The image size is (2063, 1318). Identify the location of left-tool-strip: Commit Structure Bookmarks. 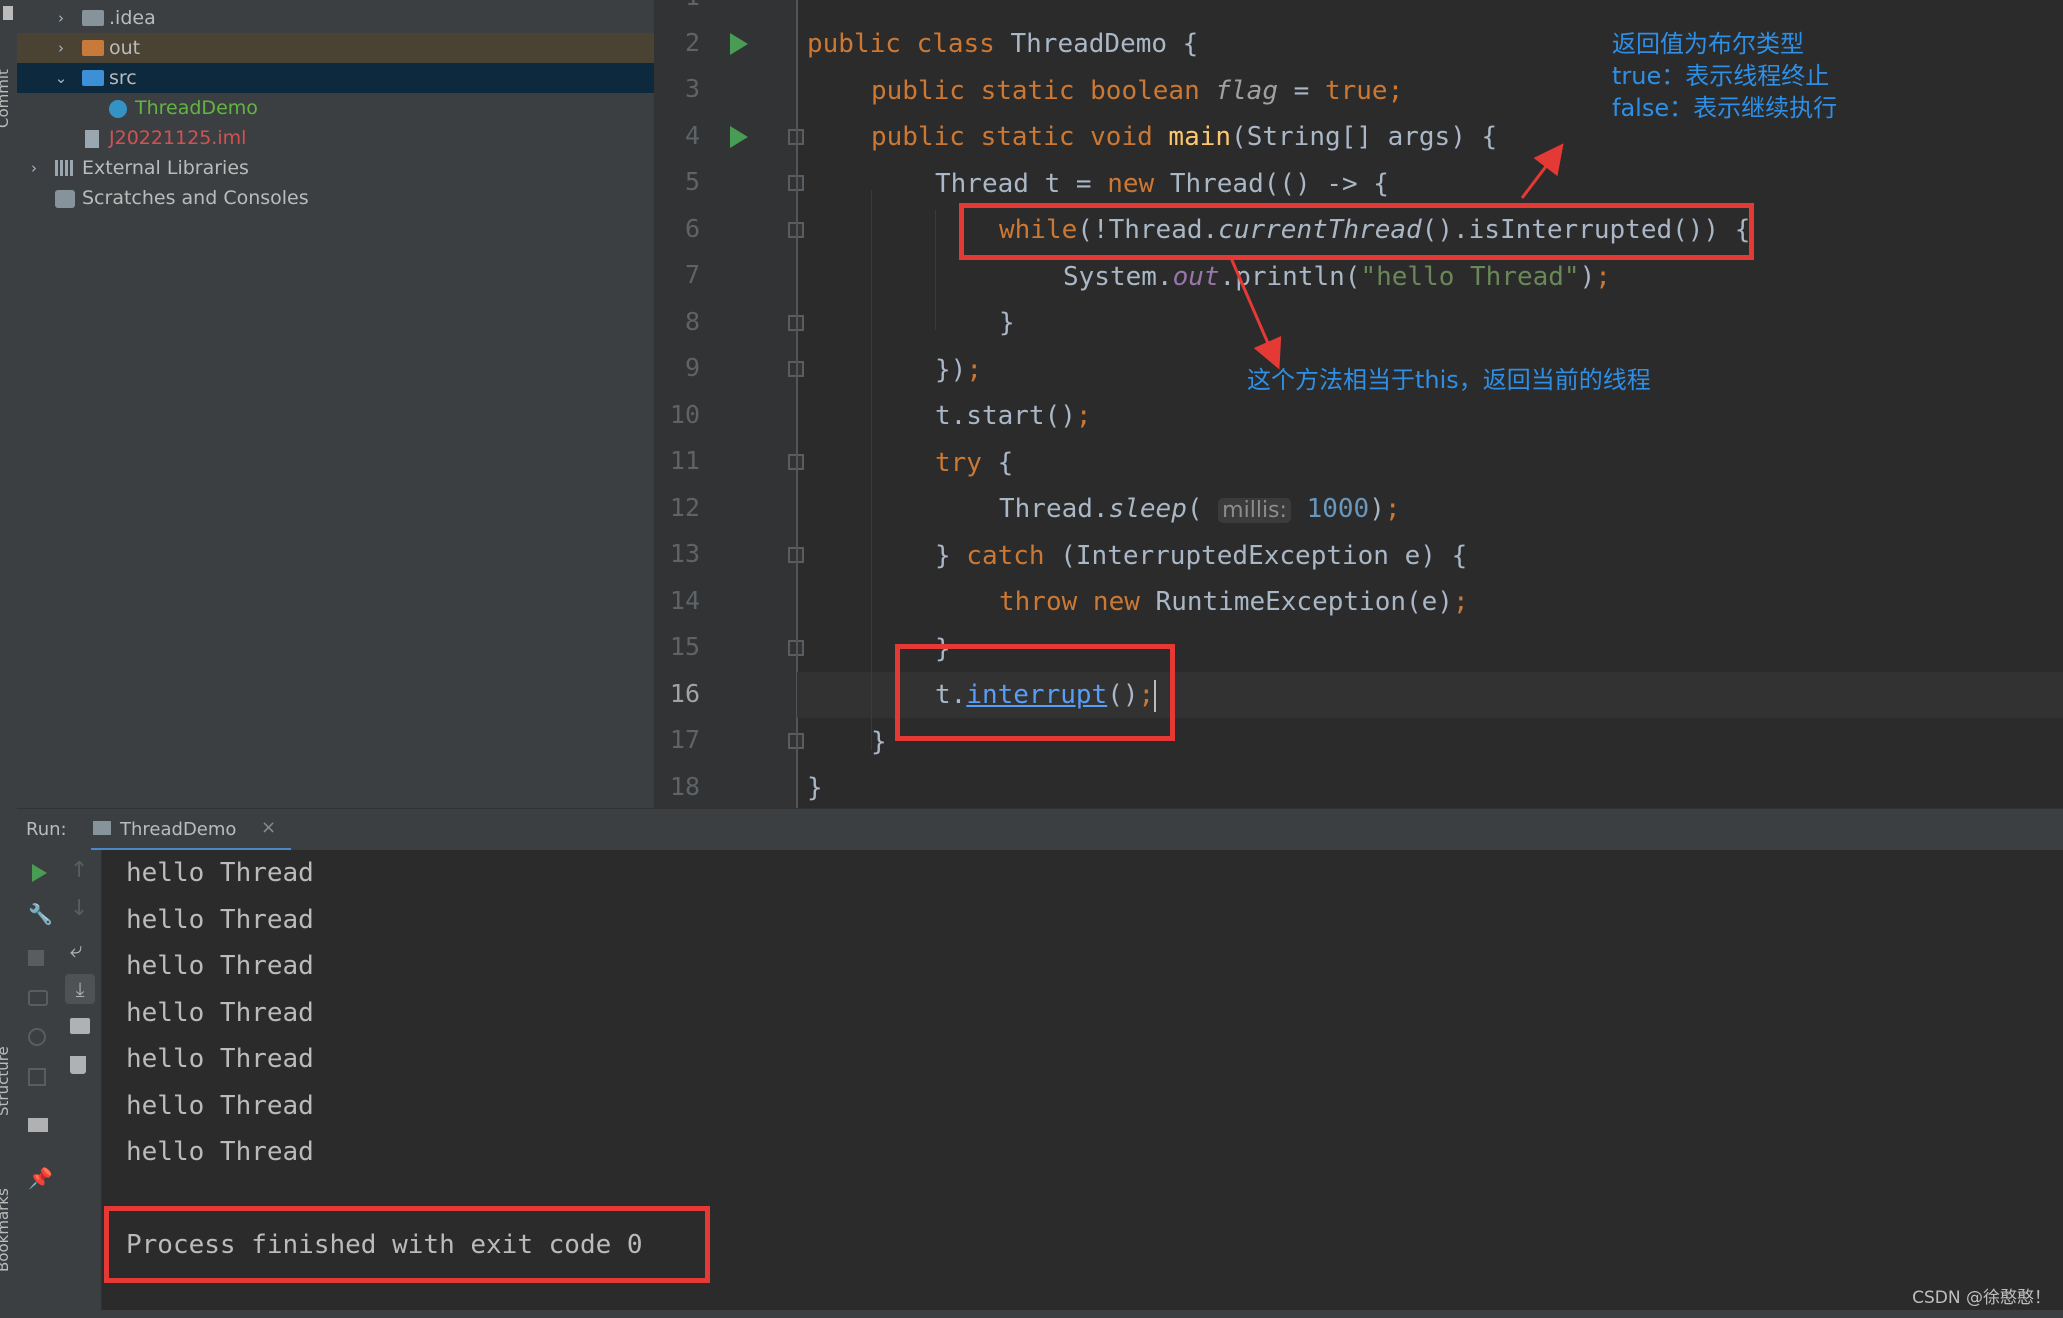
(9, 659).